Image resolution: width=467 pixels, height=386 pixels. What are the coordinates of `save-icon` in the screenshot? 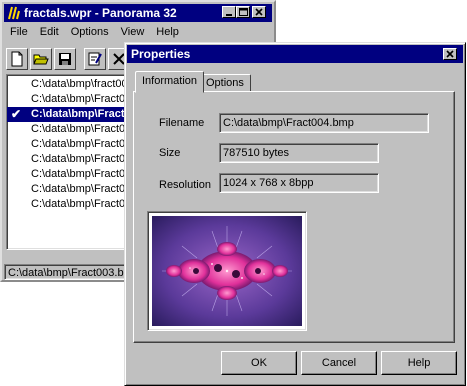 It's located at (65, 59).